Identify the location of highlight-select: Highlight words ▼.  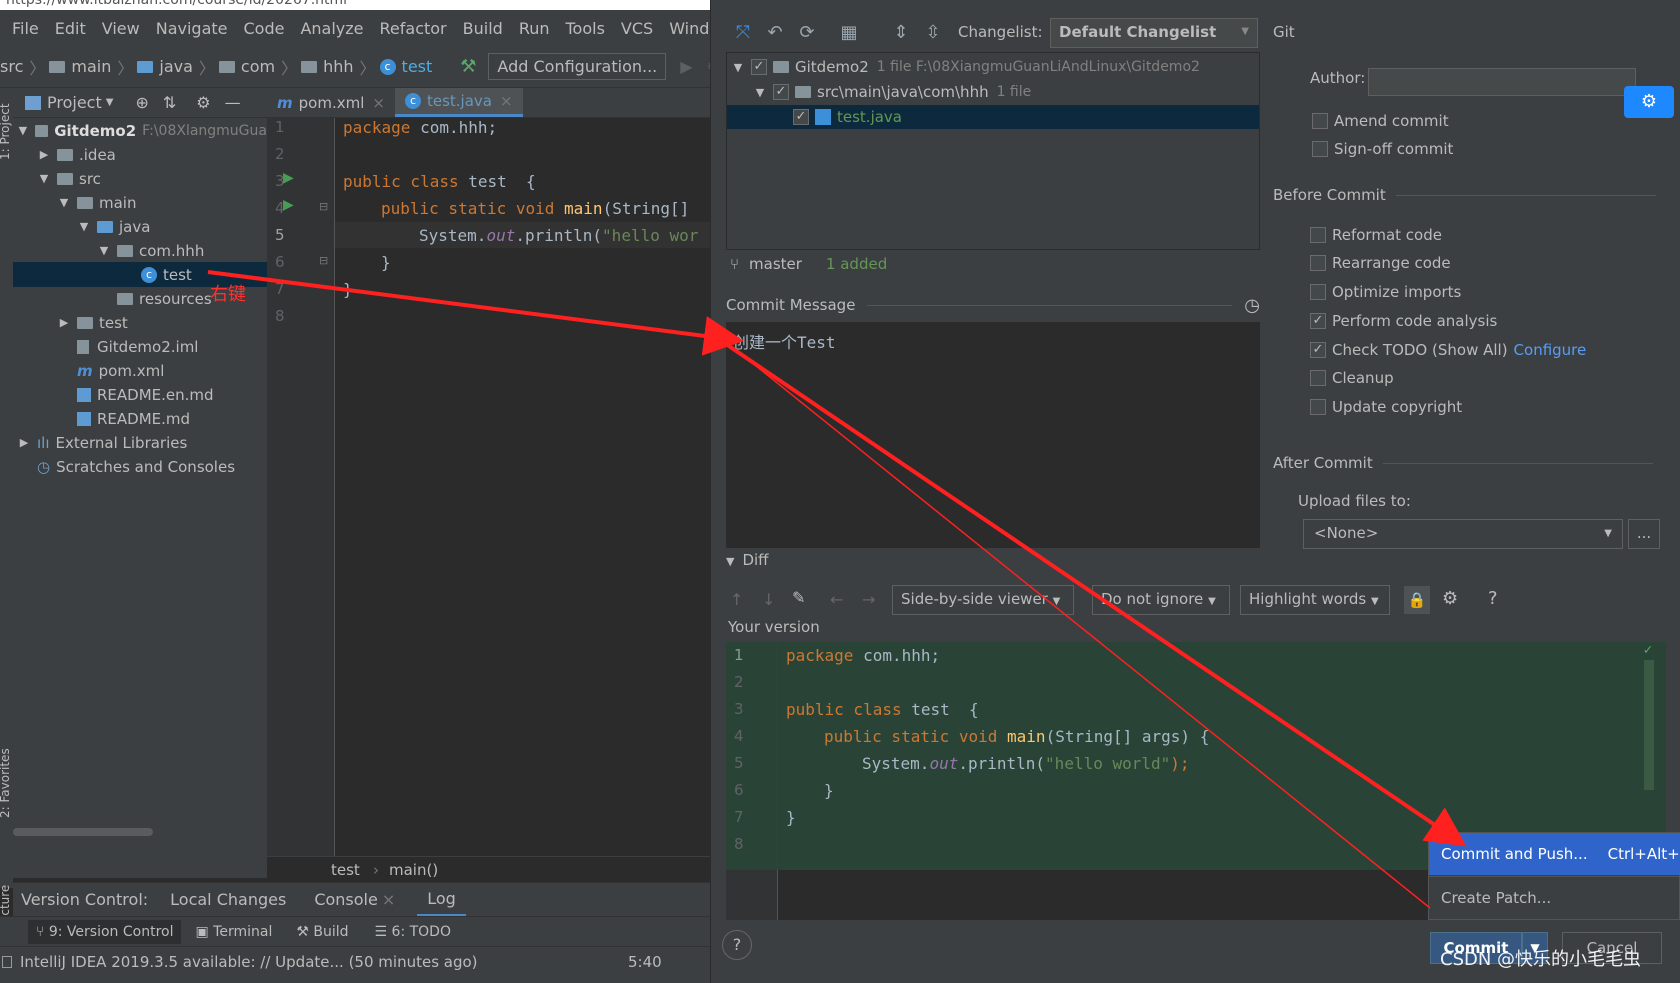
(1315, 600).